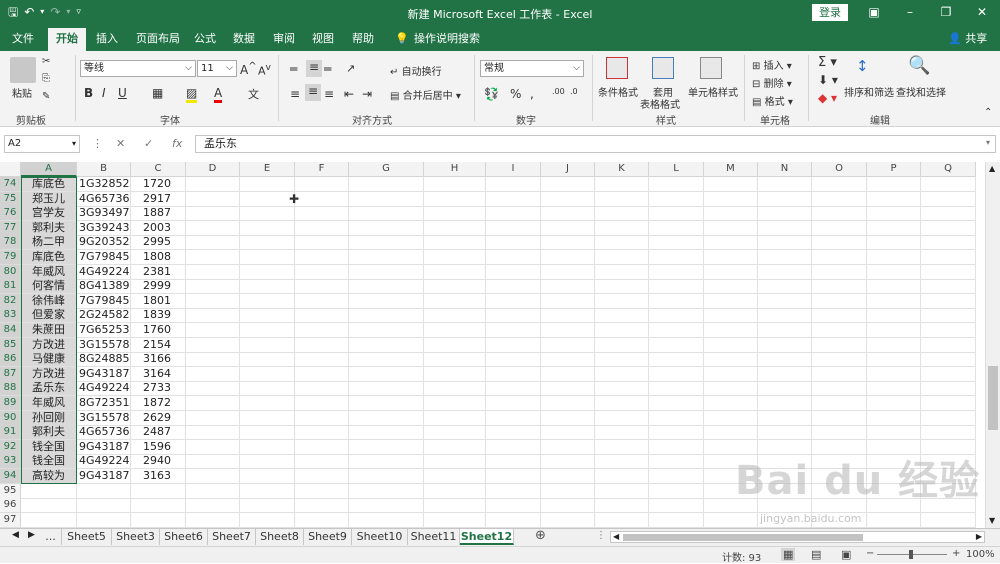  Describe the element at coordinates (120, 143) in the screenshot. I see `cancel-icon: ✕` at that location.